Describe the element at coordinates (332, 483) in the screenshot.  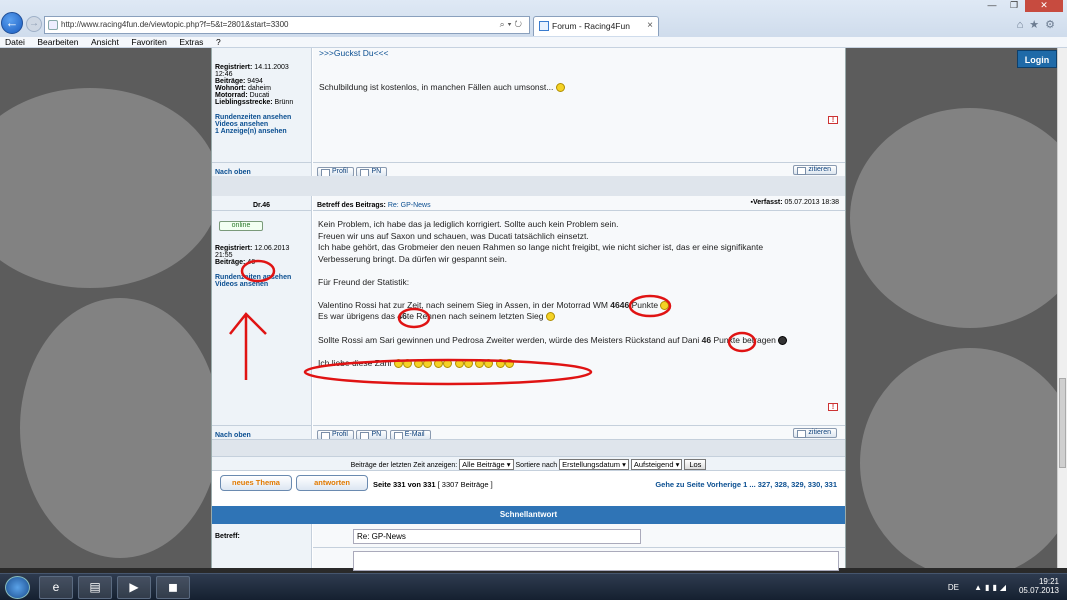
I see `reply-button: antworten` at that location.